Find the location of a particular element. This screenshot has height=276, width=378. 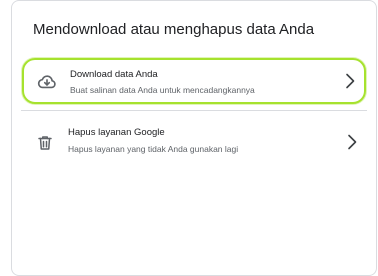

trash-icon is located at coordinates (45, 143).